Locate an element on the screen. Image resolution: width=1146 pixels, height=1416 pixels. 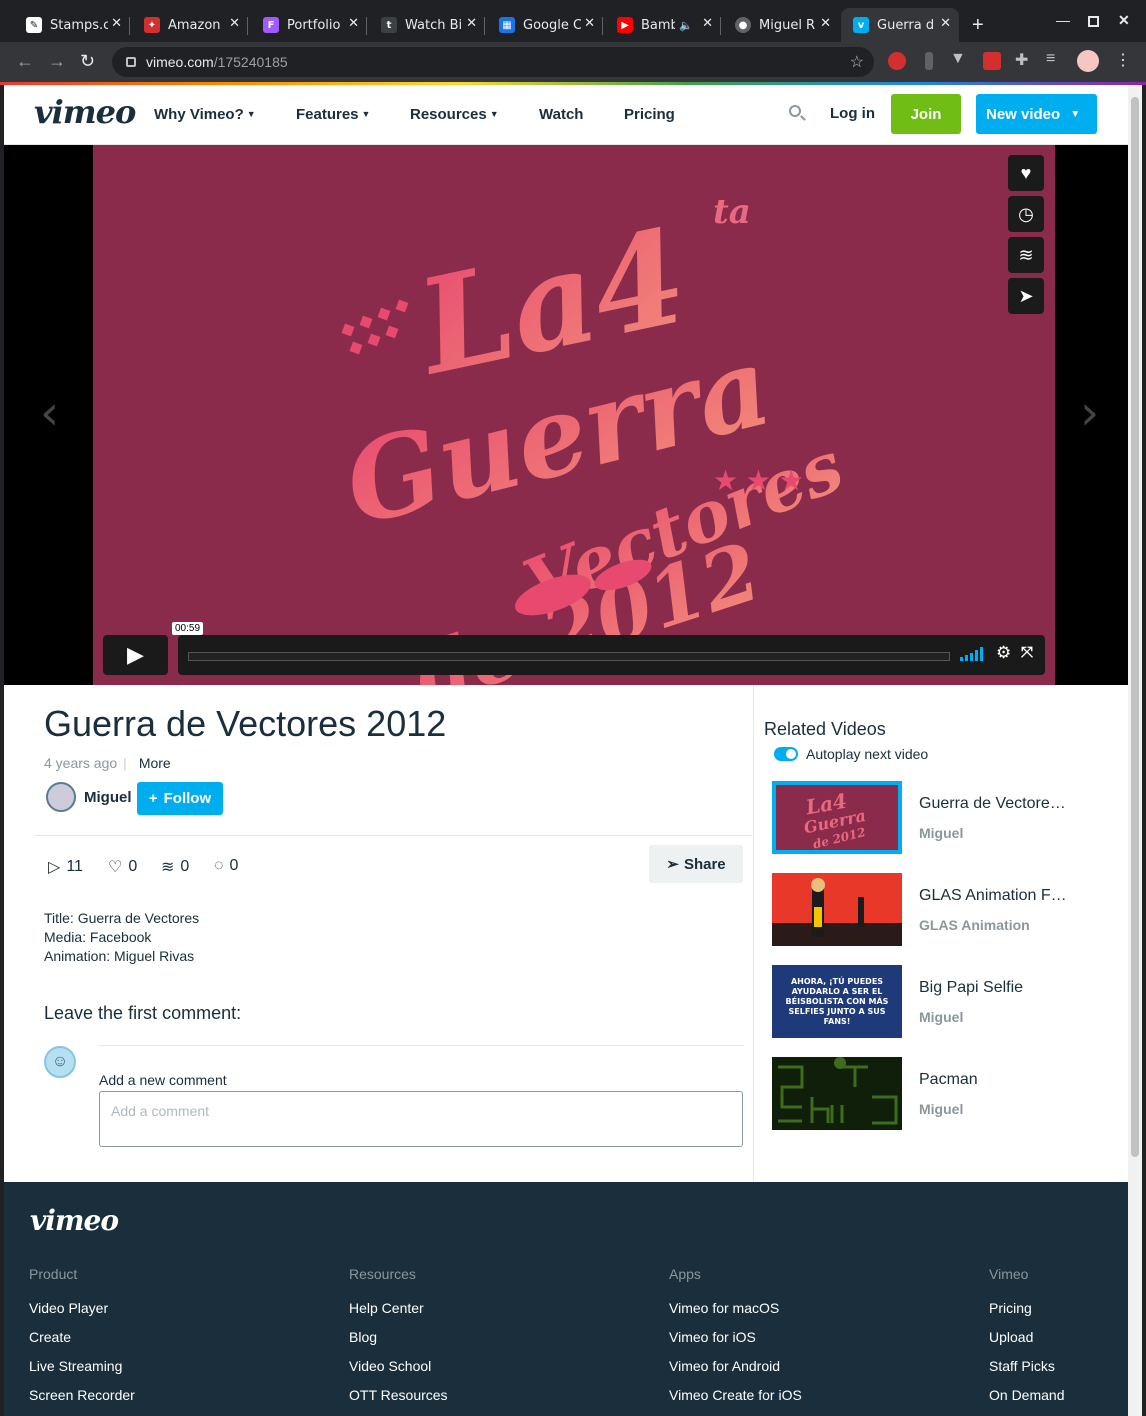
prev-video-arrow-icon: ‹ is located at coordinates (49, 413).